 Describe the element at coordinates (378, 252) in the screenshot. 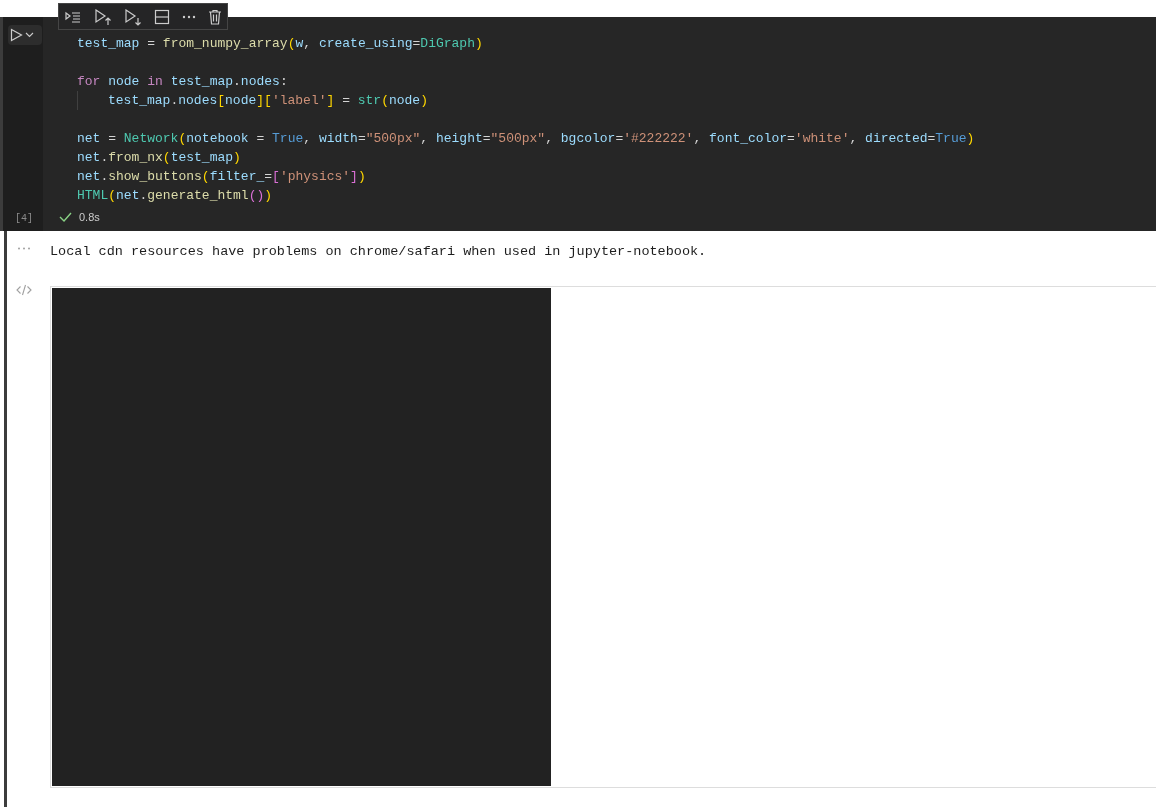

I see `output-text: Local cdn resources have problems on chrome/safari when used in jupyter-notebook.` at that location.